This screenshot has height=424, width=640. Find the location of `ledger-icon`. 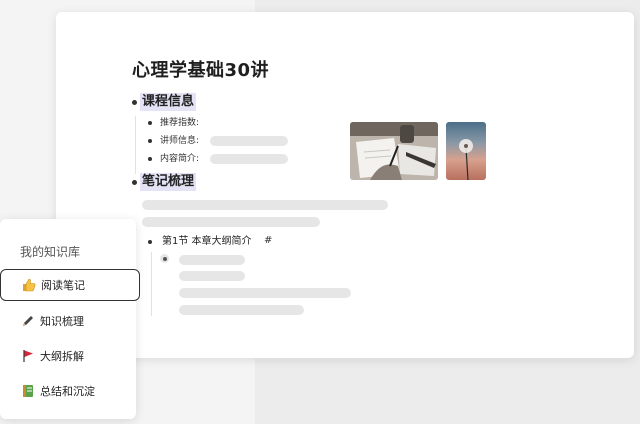

ledger-icon is located at coordinates (28, 391).